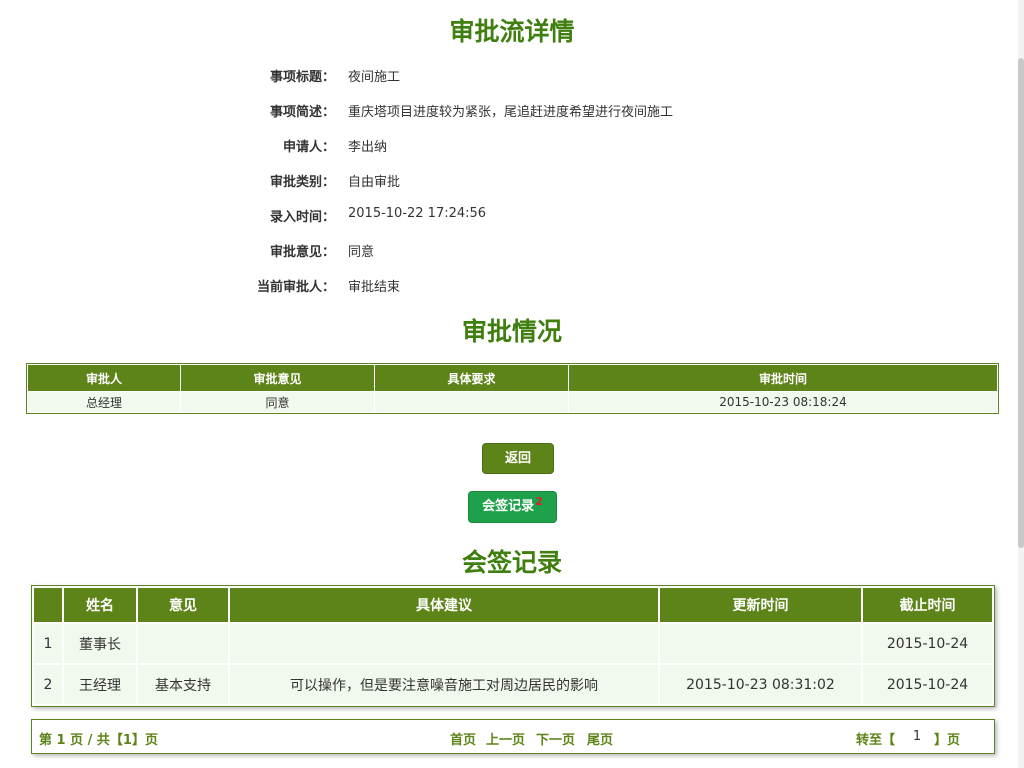 The image size is (1024, 768). I want to click on goto-page-input: 1, so click(917, 736).